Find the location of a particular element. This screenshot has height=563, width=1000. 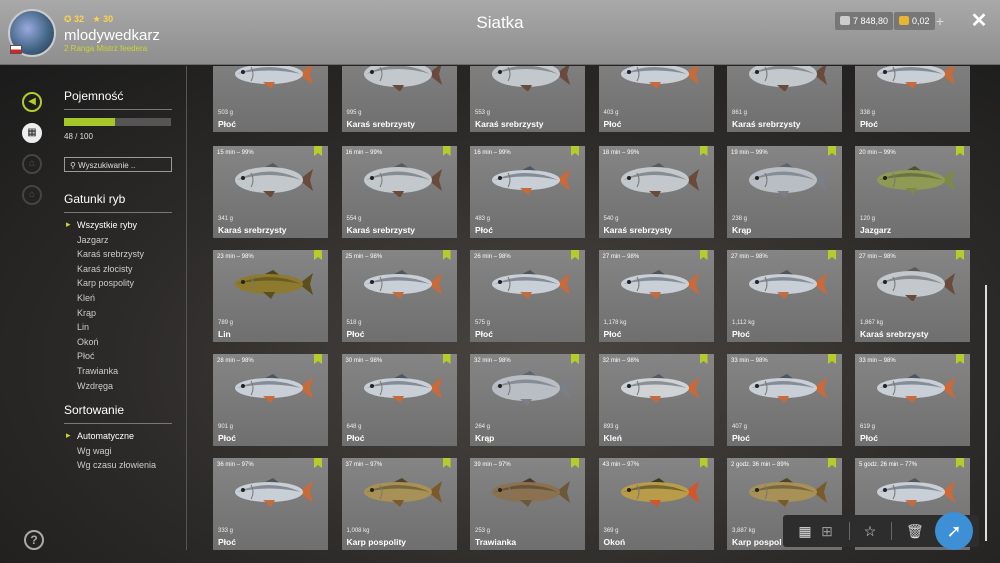

sort-item: Automatyczne is located at coordinates (118, 438).